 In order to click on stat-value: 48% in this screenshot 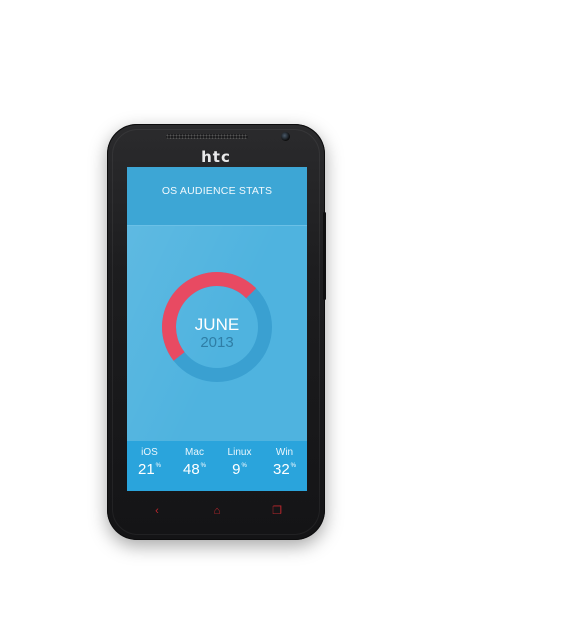, I will do `click(194, 469)`.